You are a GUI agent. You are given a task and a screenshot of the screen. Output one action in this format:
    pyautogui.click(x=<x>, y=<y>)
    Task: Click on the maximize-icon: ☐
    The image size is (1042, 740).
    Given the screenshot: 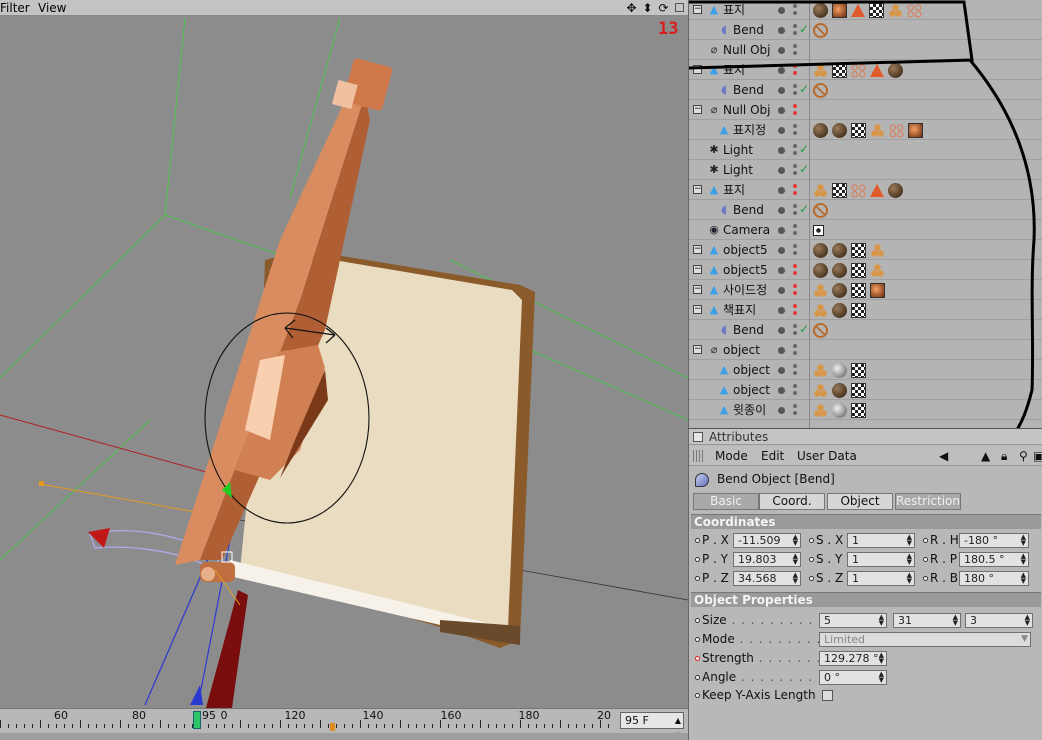 What is the action you would take?
    pyautogui.click(x=679, y=8)
    